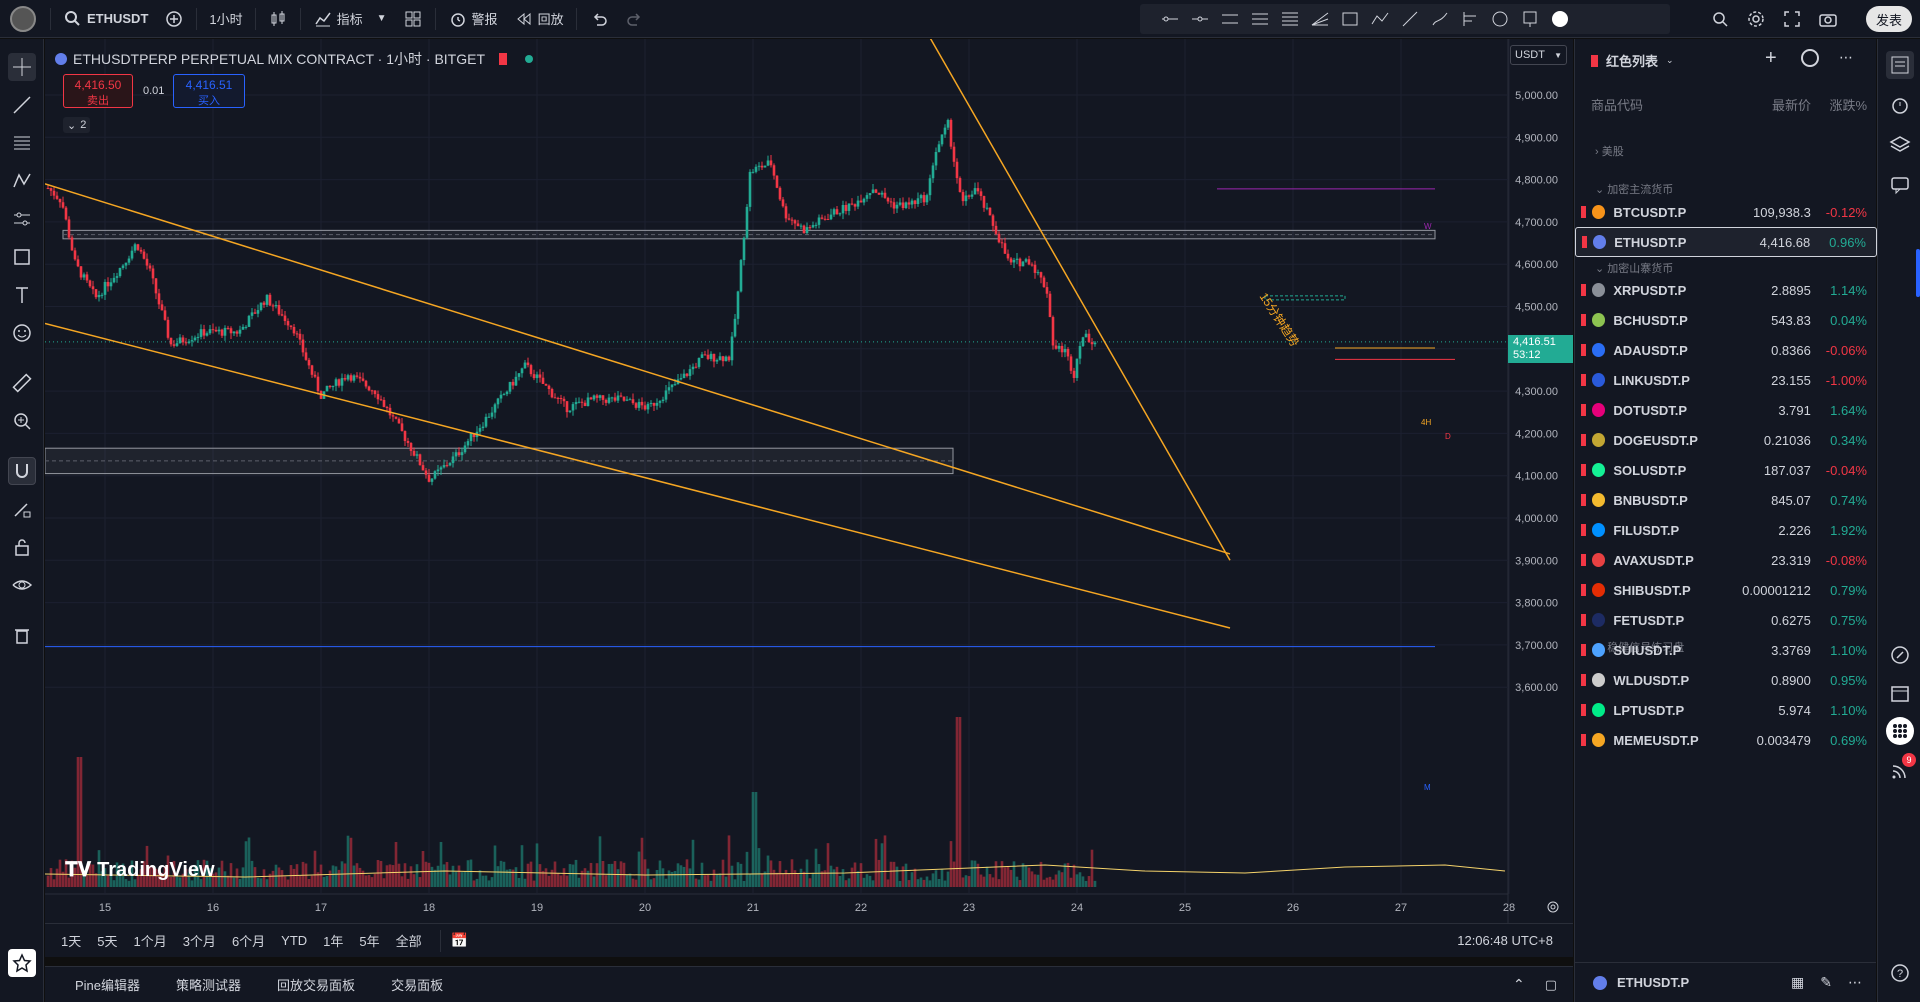 Image resolution: width=1920 pixels, height=1002 pixels. What do you see at coordinates (1553, 907) in the screenshot?
I see `chart-settings-icon` at bounding box center [1553, 907].